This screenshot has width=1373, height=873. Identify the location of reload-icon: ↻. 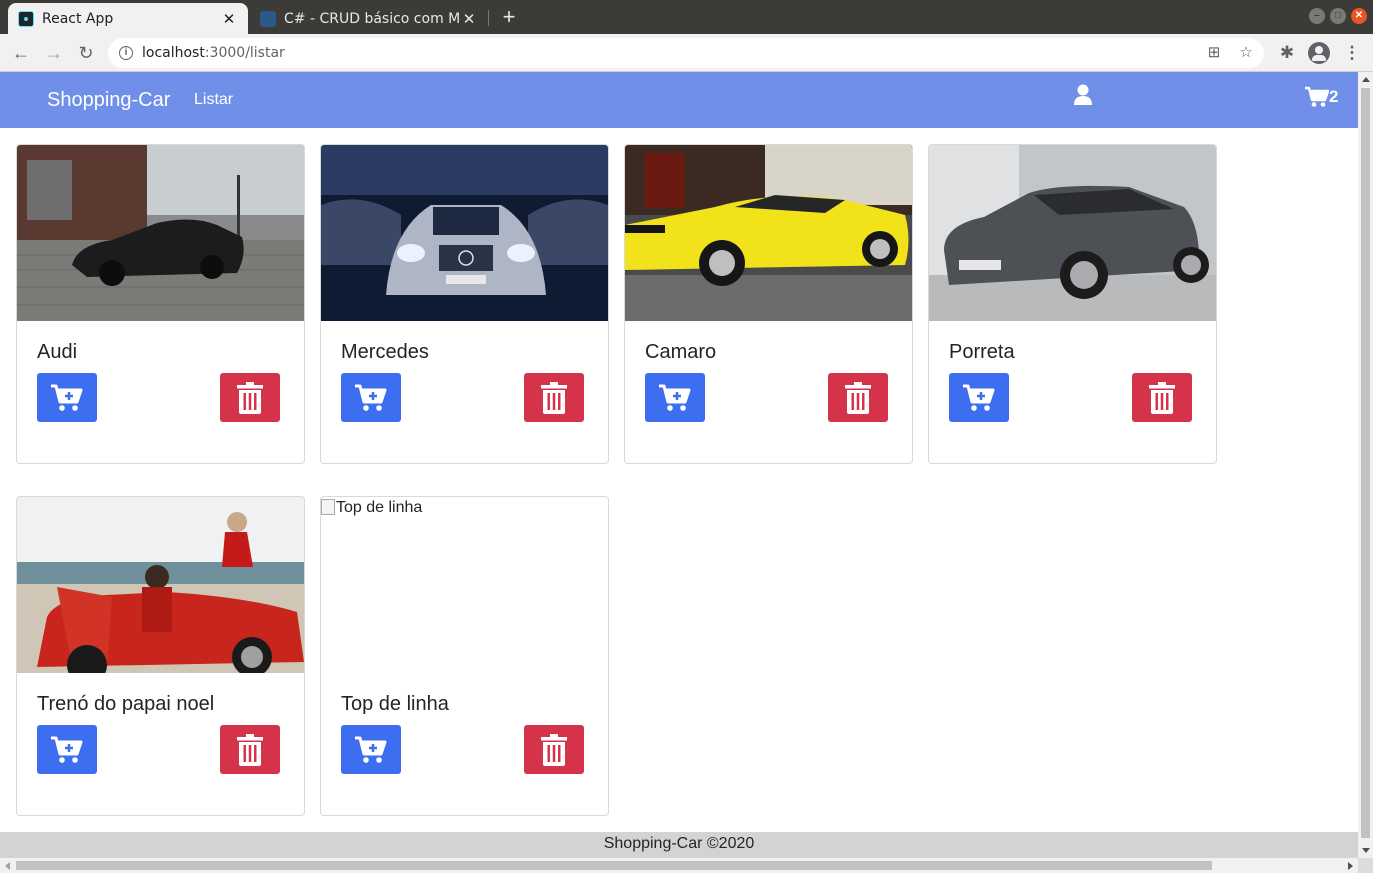
(86, 53).